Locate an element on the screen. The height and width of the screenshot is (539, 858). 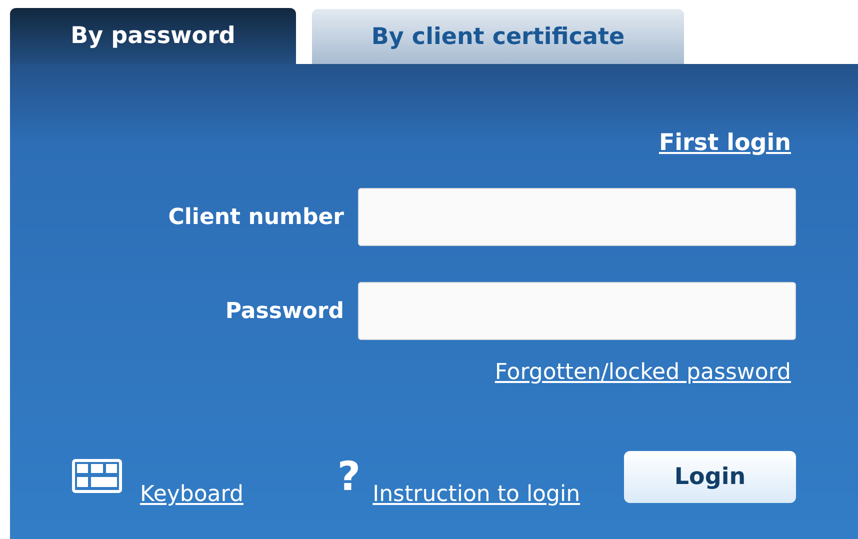
field-label: Client number is located at coordinates (256, 217).